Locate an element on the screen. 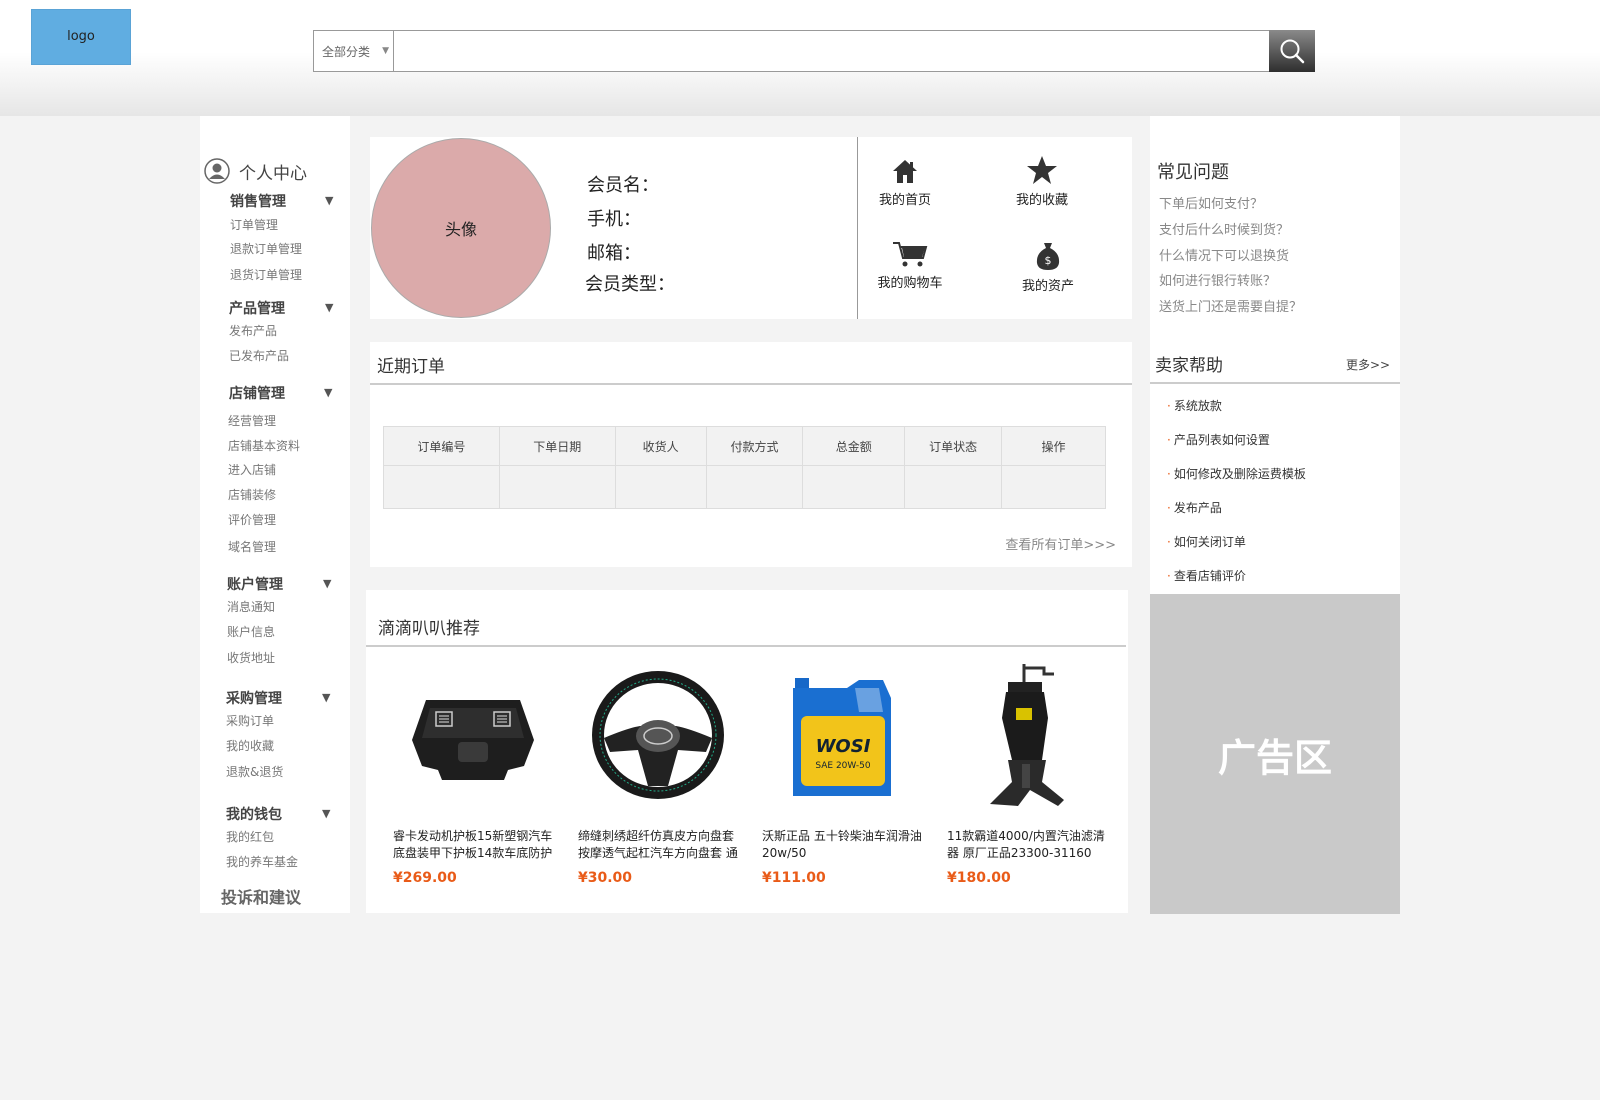 Image resolution: width=1600 pixels, height=1100 pixels. ad-banner: 广告区 is located at coordinates (1275, 754).